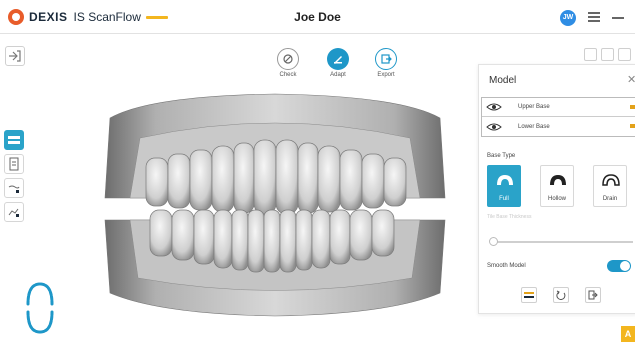 This screenshot has height=342, width=635. I want to click on export-arrow-icon, so click(593, 295).